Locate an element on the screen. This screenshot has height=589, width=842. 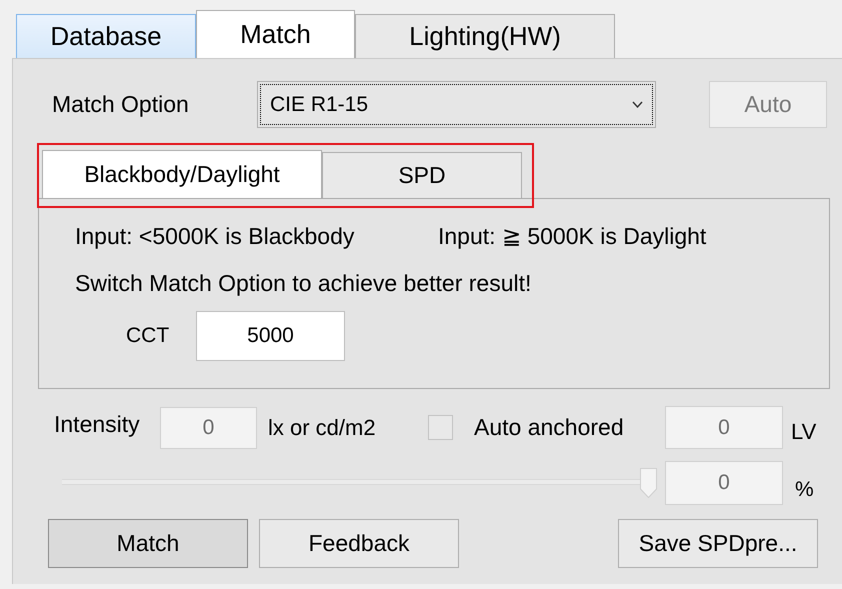
action-button: Match is located at coordinates (148, 543).